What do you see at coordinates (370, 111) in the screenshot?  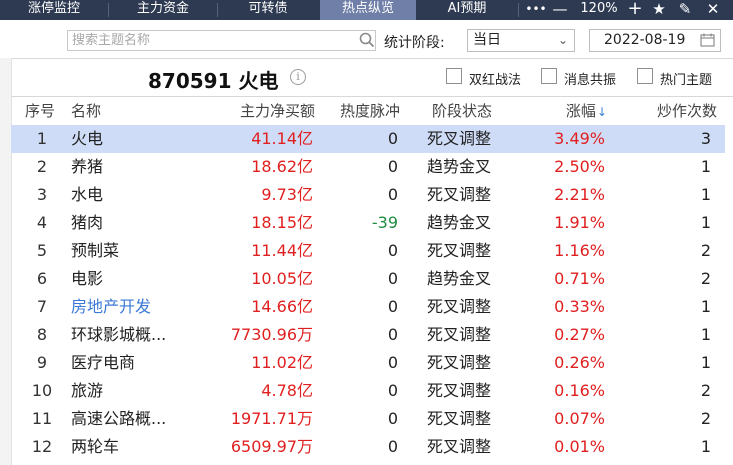 I see `header-heat-pulse: 热度脉冲` at bounding box center [370, 111].